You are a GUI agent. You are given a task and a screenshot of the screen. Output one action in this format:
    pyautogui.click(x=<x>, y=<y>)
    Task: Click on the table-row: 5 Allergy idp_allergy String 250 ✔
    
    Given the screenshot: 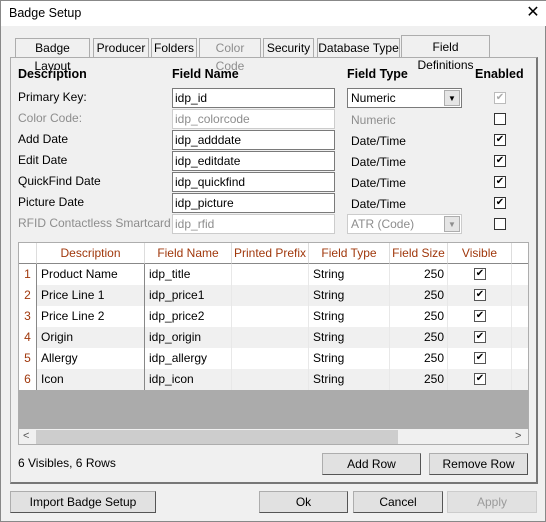 What is the action you would take?
    pyautogui.click(x=273, y=358)
    